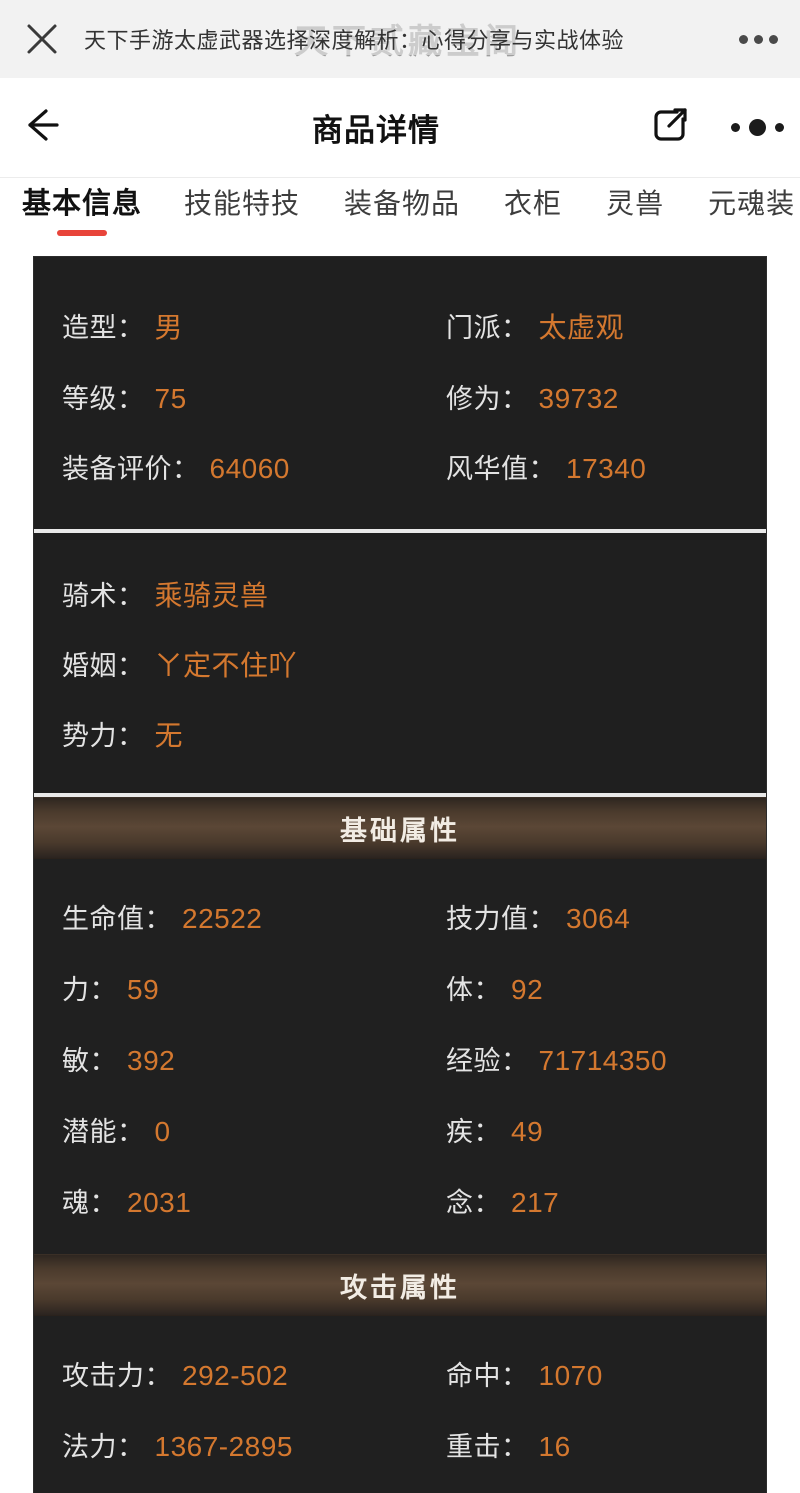  I want to click on attr-value: 22522, so click(222, 918).